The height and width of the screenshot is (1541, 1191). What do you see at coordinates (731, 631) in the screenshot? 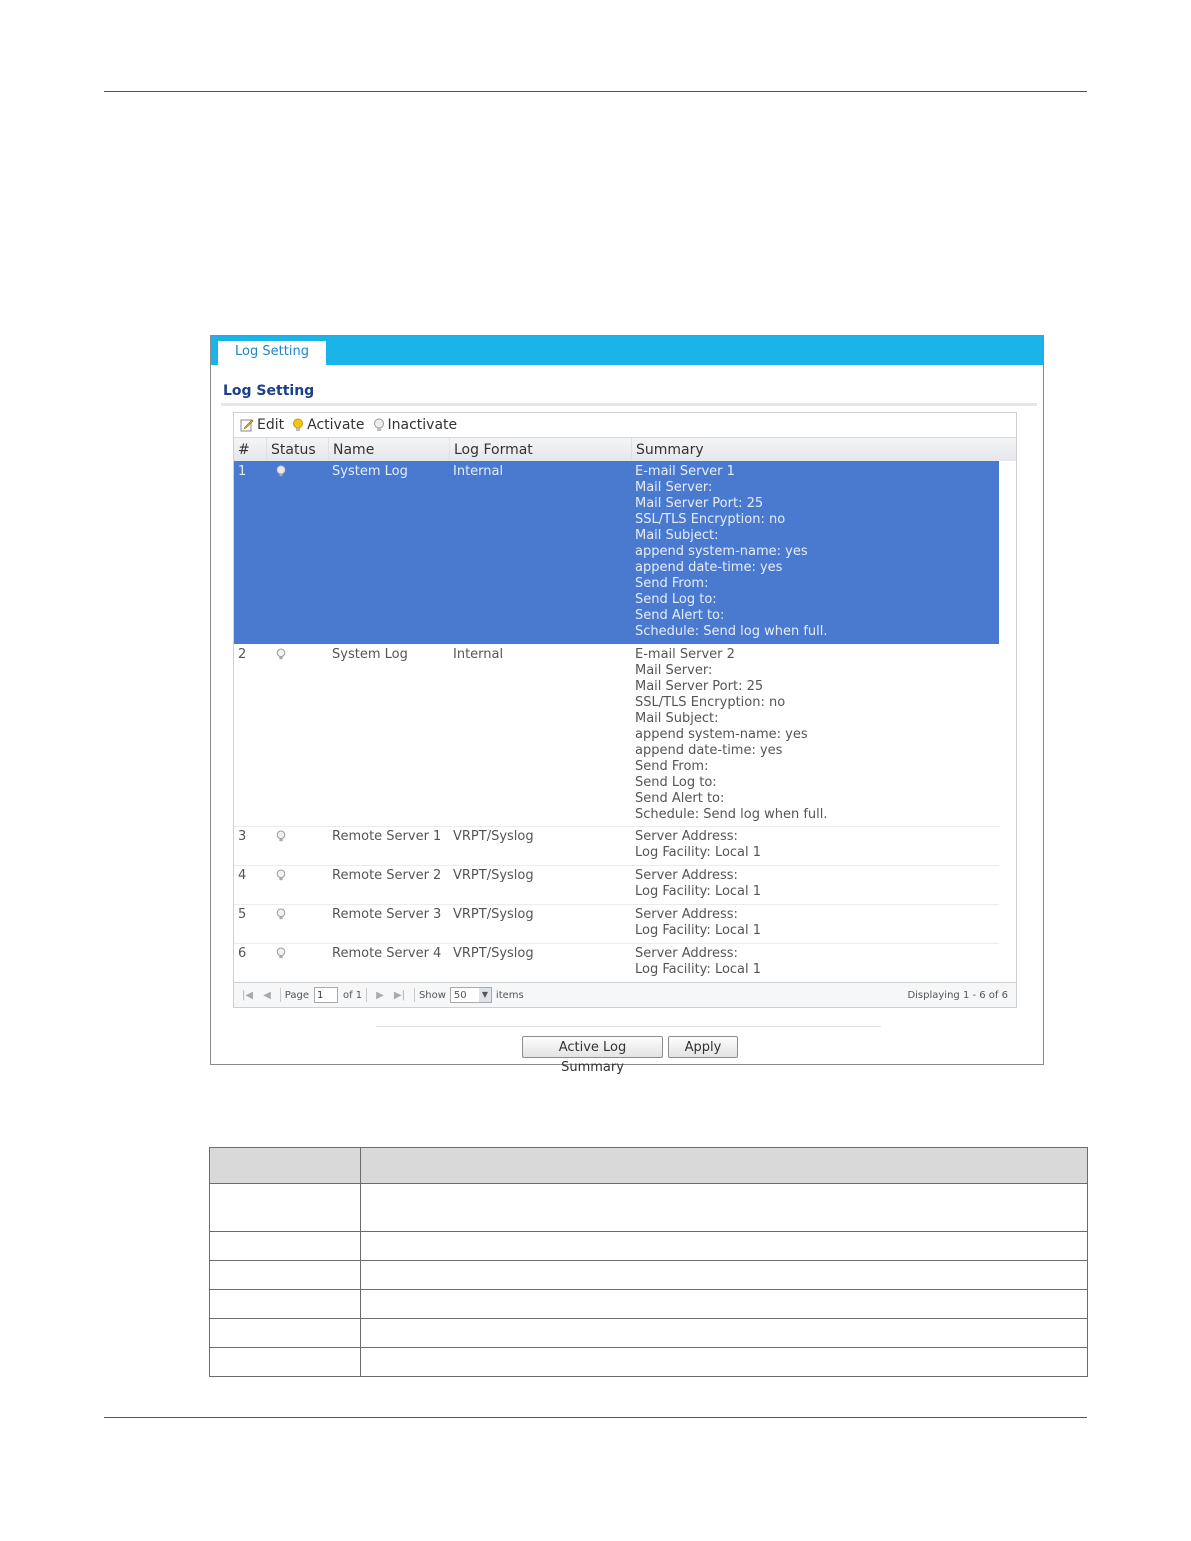
I see `summary-line: Schedule: Send log when full.` at bounding box center [731, 631].